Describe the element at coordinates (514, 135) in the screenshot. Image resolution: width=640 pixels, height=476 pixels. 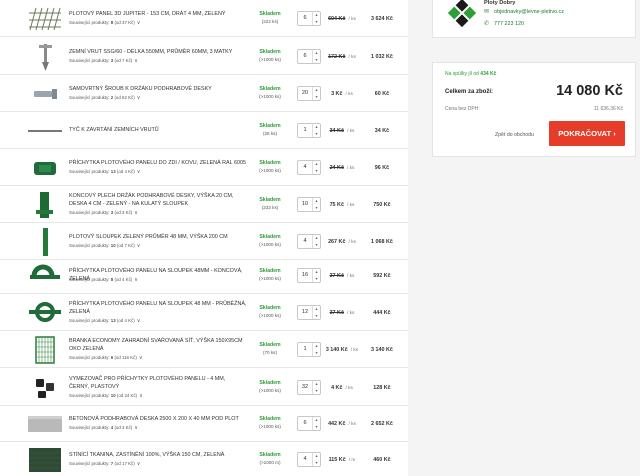
I see `back-to-shop-link: Zpět do obchodu` at that location.